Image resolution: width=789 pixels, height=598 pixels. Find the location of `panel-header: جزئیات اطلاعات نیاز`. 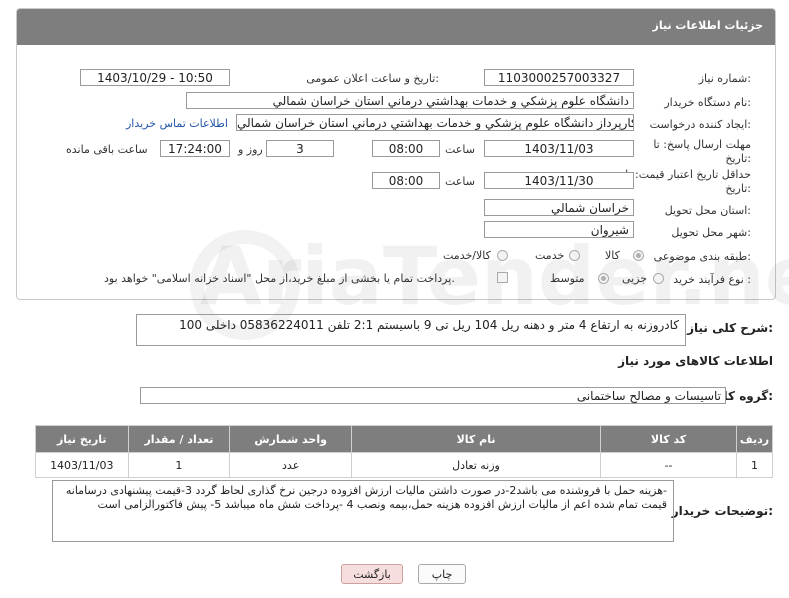

panel-header: جزئیات اطلاعات نیاز is located at coordinates (396, 27).